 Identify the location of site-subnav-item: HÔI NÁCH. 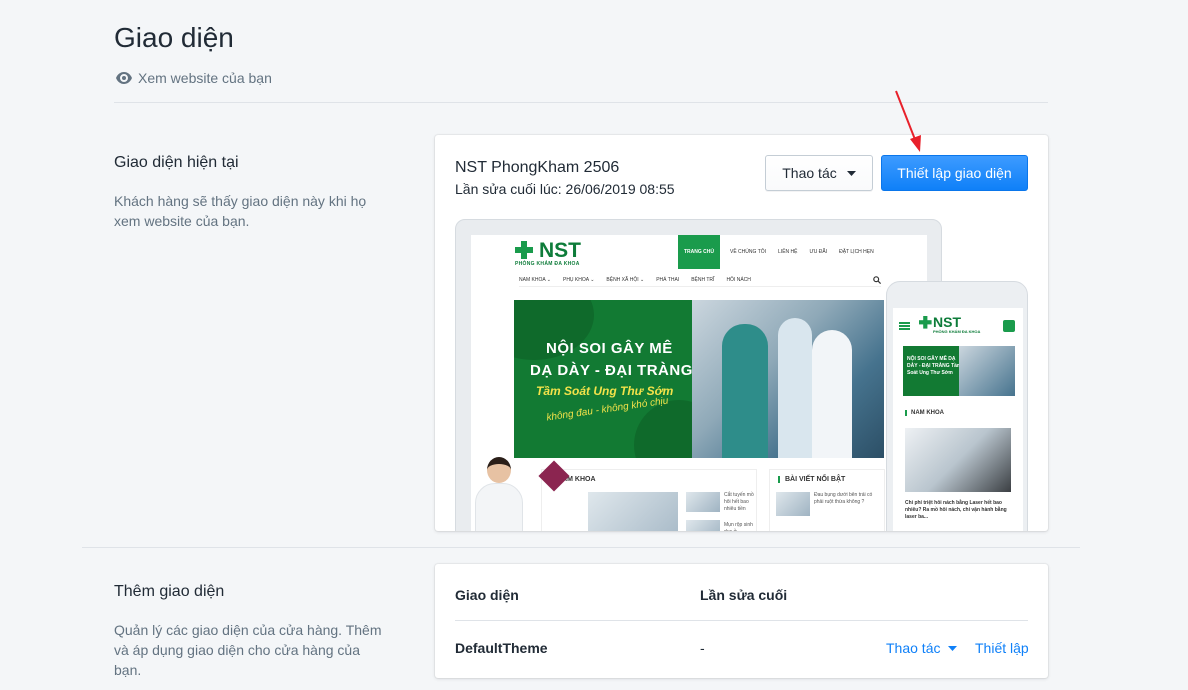
(738, 279).